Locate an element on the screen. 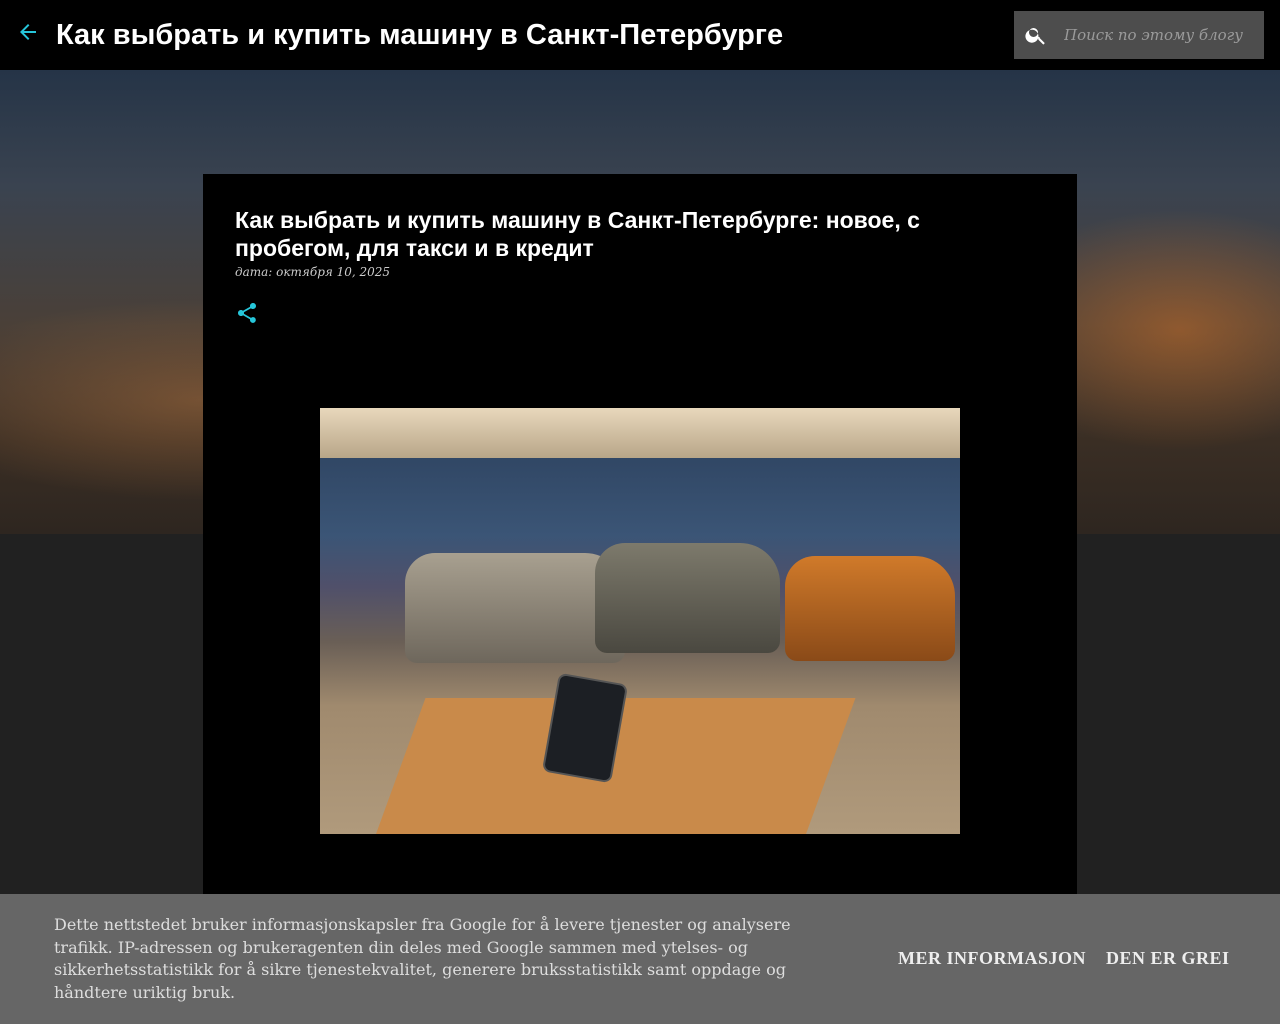  more-info-button: MER INFORMASJON is located at coordinates (992, 958).